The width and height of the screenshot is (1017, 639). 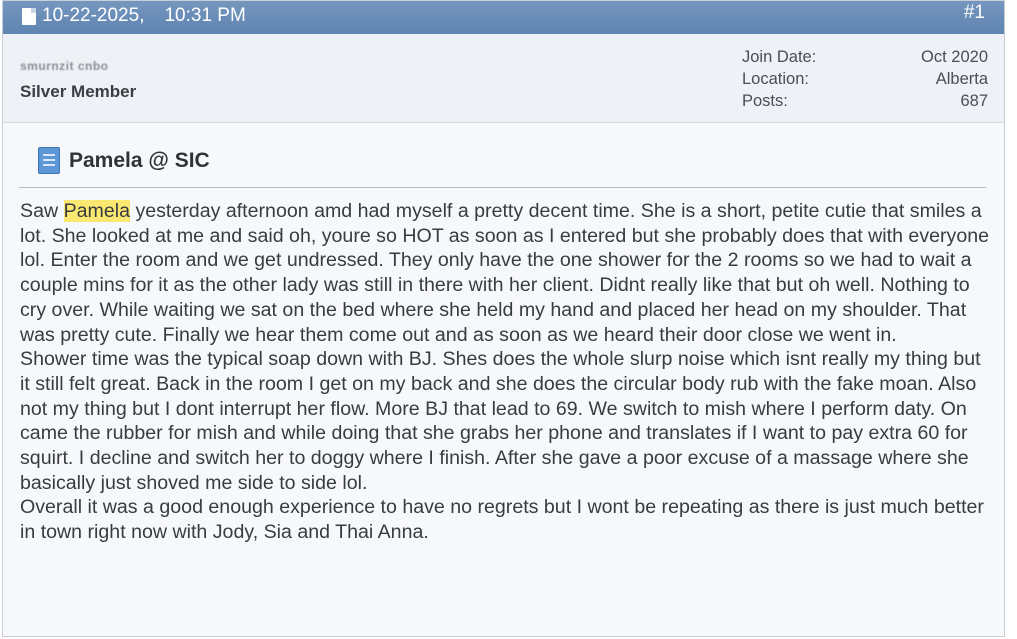 What do you see at coordinates (64, 66) in the screenshot?
I see `username-link: smurnzit cnbo` at bounding box center [64, 66].